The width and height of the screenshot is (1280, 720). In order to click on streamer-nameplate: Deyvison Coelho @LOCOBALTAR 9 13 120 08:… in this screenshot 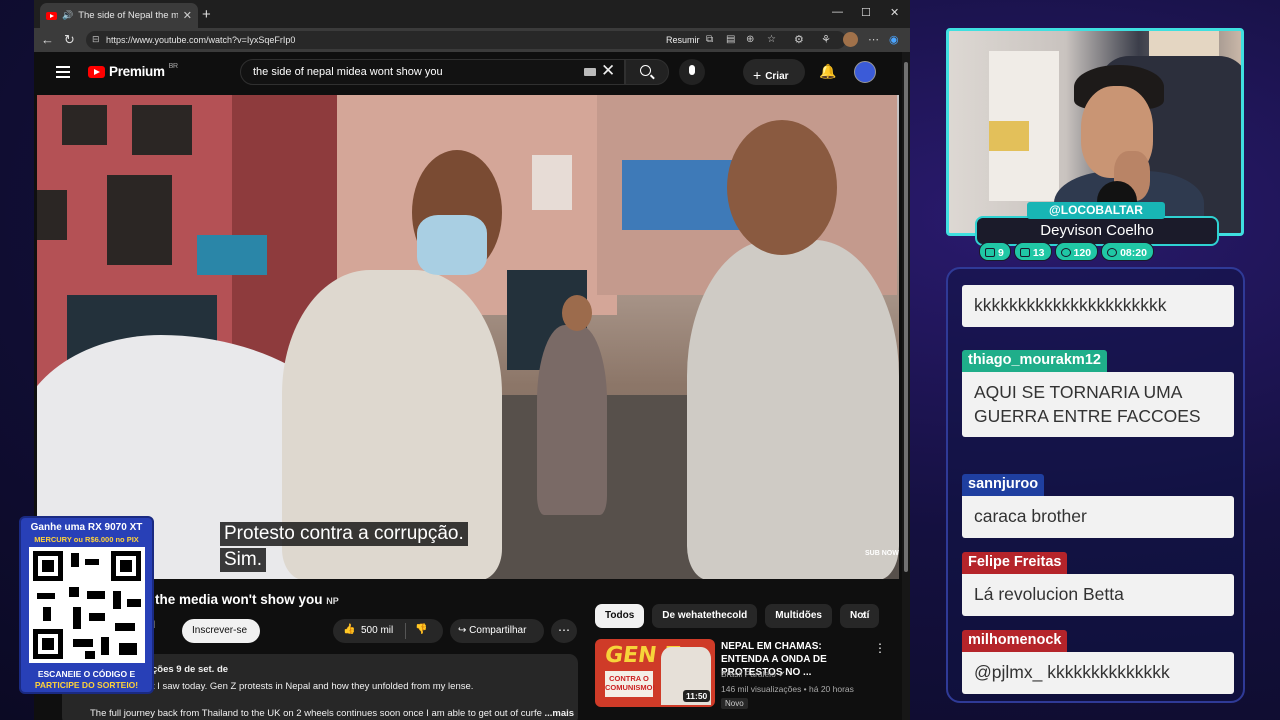, I will do `click(1097, 233)`.